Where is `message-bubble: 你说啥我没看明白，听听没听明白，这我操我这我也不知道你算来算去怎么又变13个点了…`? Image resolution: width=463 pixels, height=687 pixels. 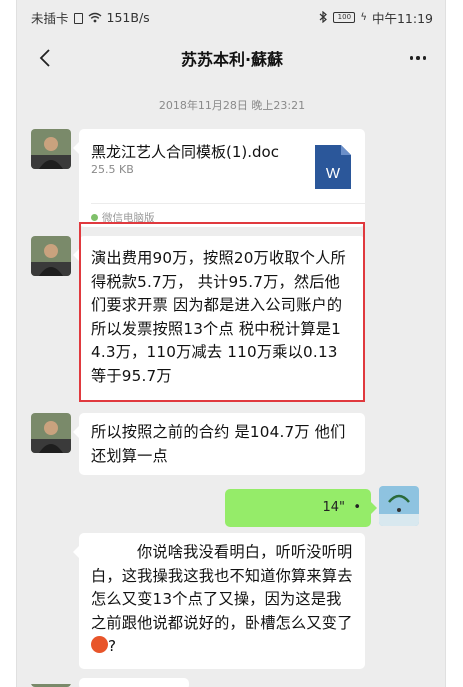
message-bubble: 你说啥我没看明白，听听没听明白，这我操我这我也不知道你算来算去怎么又变13个点了… is located at coordinates (219, 601).